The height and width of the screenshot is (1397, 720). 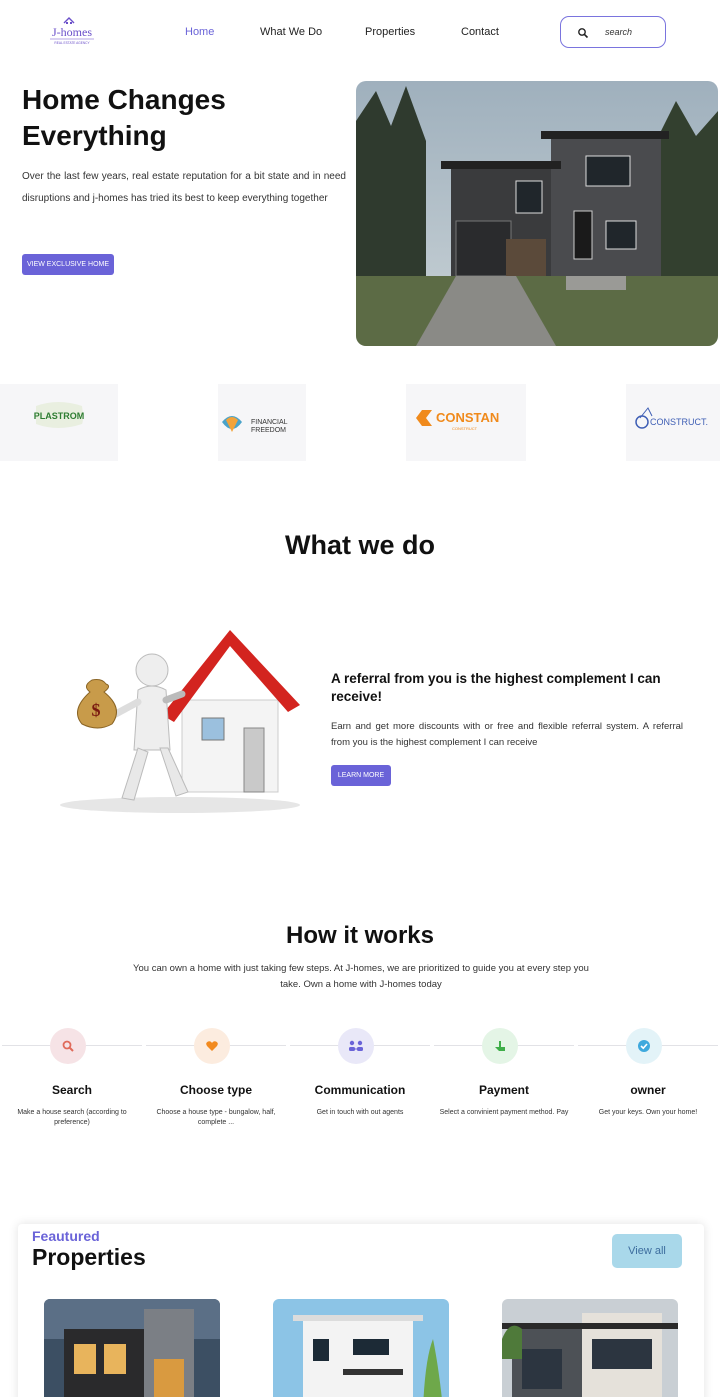 What do you see at coordinates (361, 775) in the screenshot?
I see `learn-more-button: LEARN MORE` at bounding box center [361, 775].